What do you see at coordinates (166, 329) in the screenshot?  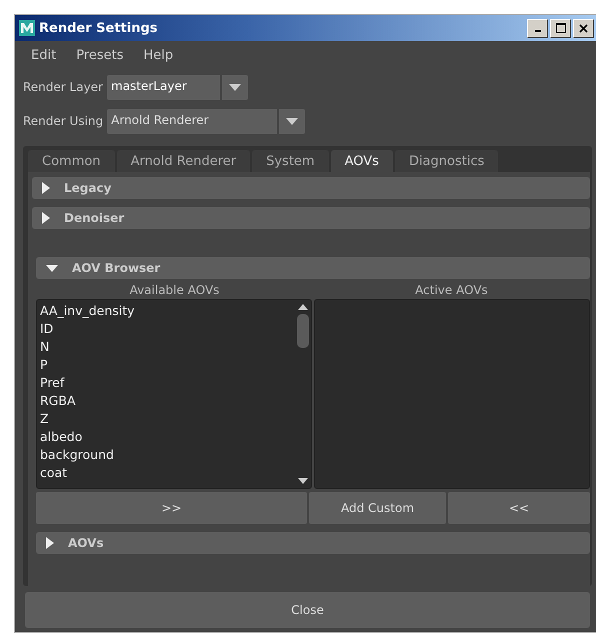 I see `list-item: ID` at bounding box center [166, 329].